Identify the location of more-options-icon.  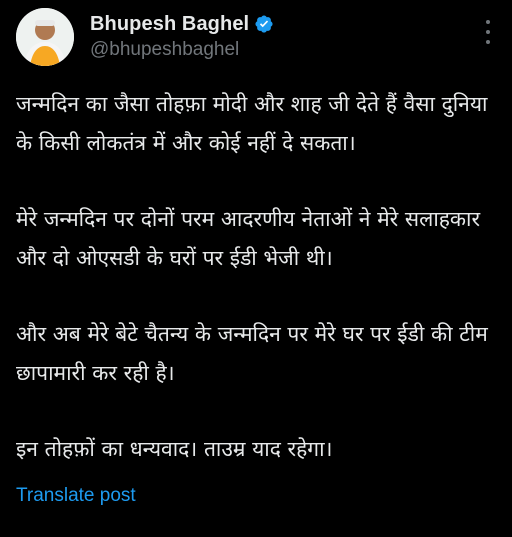
(488, 32).